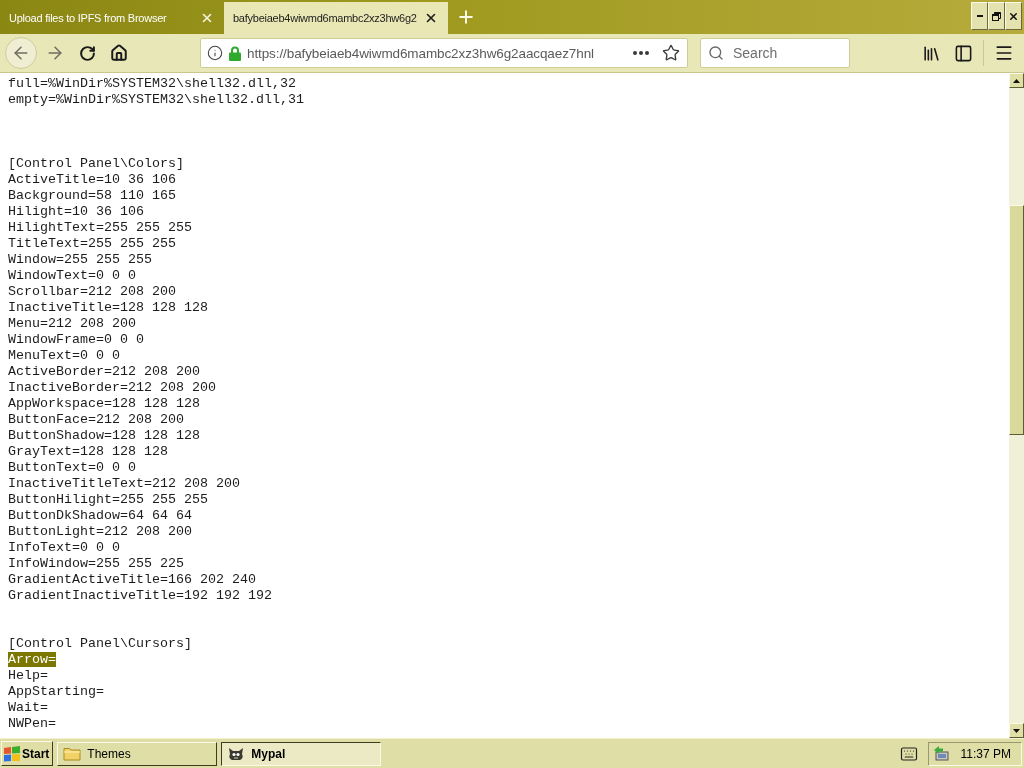 This screenshot has width=1024, height=768. I want to click on close-button, so click(1013, 16).